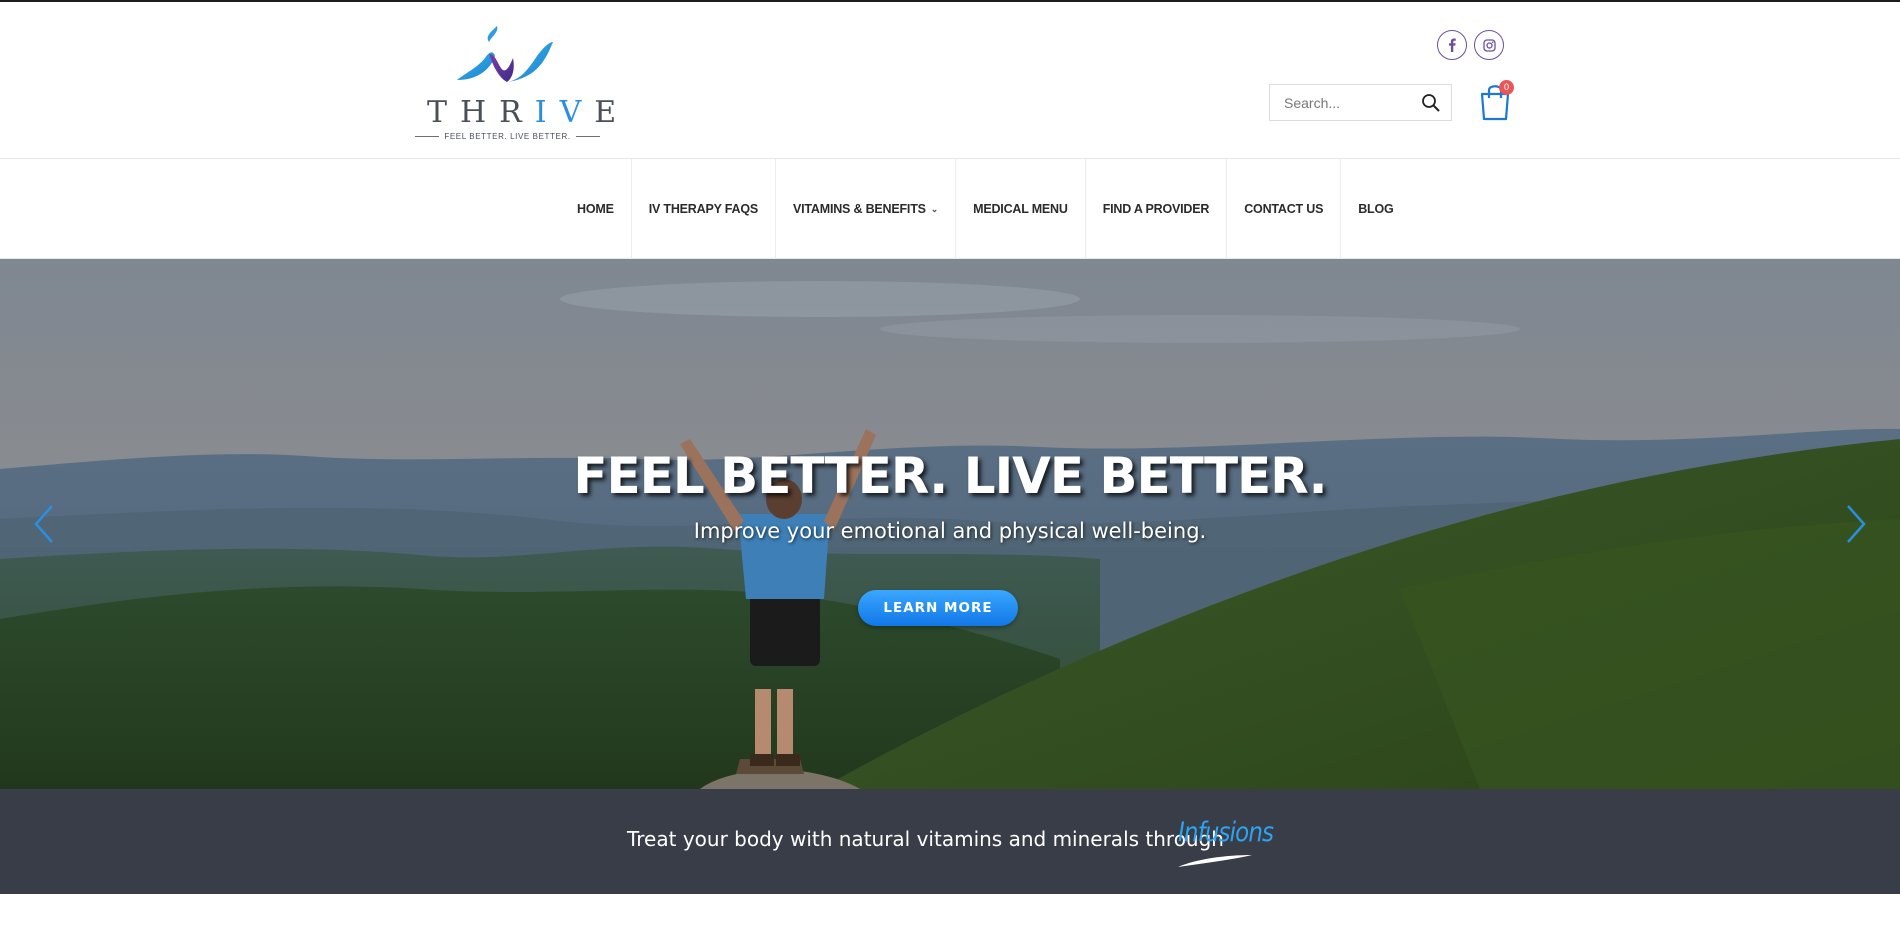 Image resolution: width=1900 pixels, height=942 pixels. Describe the element at coordinates (934, 208) in the screenshot. I see `chevron-down-icon: ⌄` at that location.